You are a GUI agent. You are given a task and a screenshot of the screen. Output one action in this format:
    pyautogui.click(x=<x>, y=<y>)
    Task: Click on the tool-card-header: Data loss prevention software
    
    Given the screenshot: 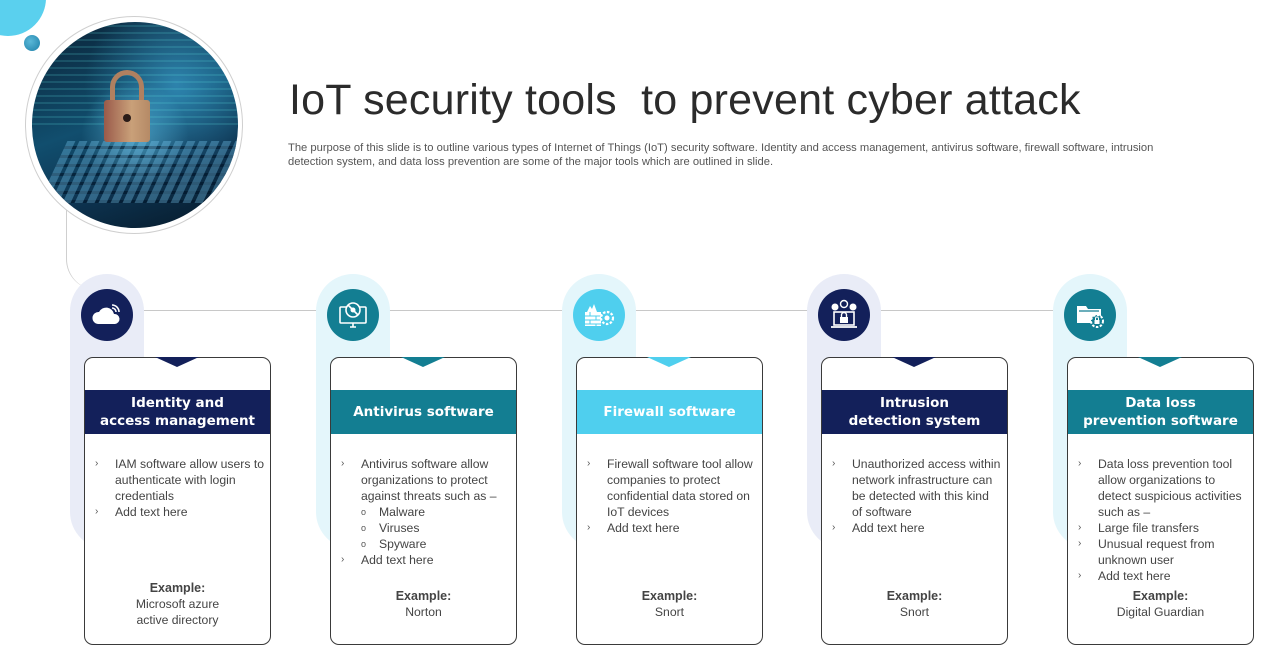 What is the action you would take?
    pyautogui.click(x=1160, y=412)
    